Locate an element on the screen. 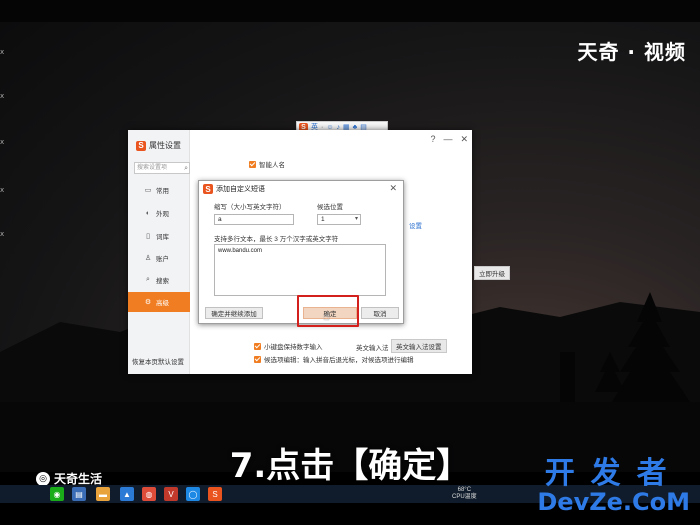 This screenshot has width=700, height=525. option-label: 候选项编辑：输入拼音后退光标，对候选项进行编辑 is located at coordinates (339, 360).